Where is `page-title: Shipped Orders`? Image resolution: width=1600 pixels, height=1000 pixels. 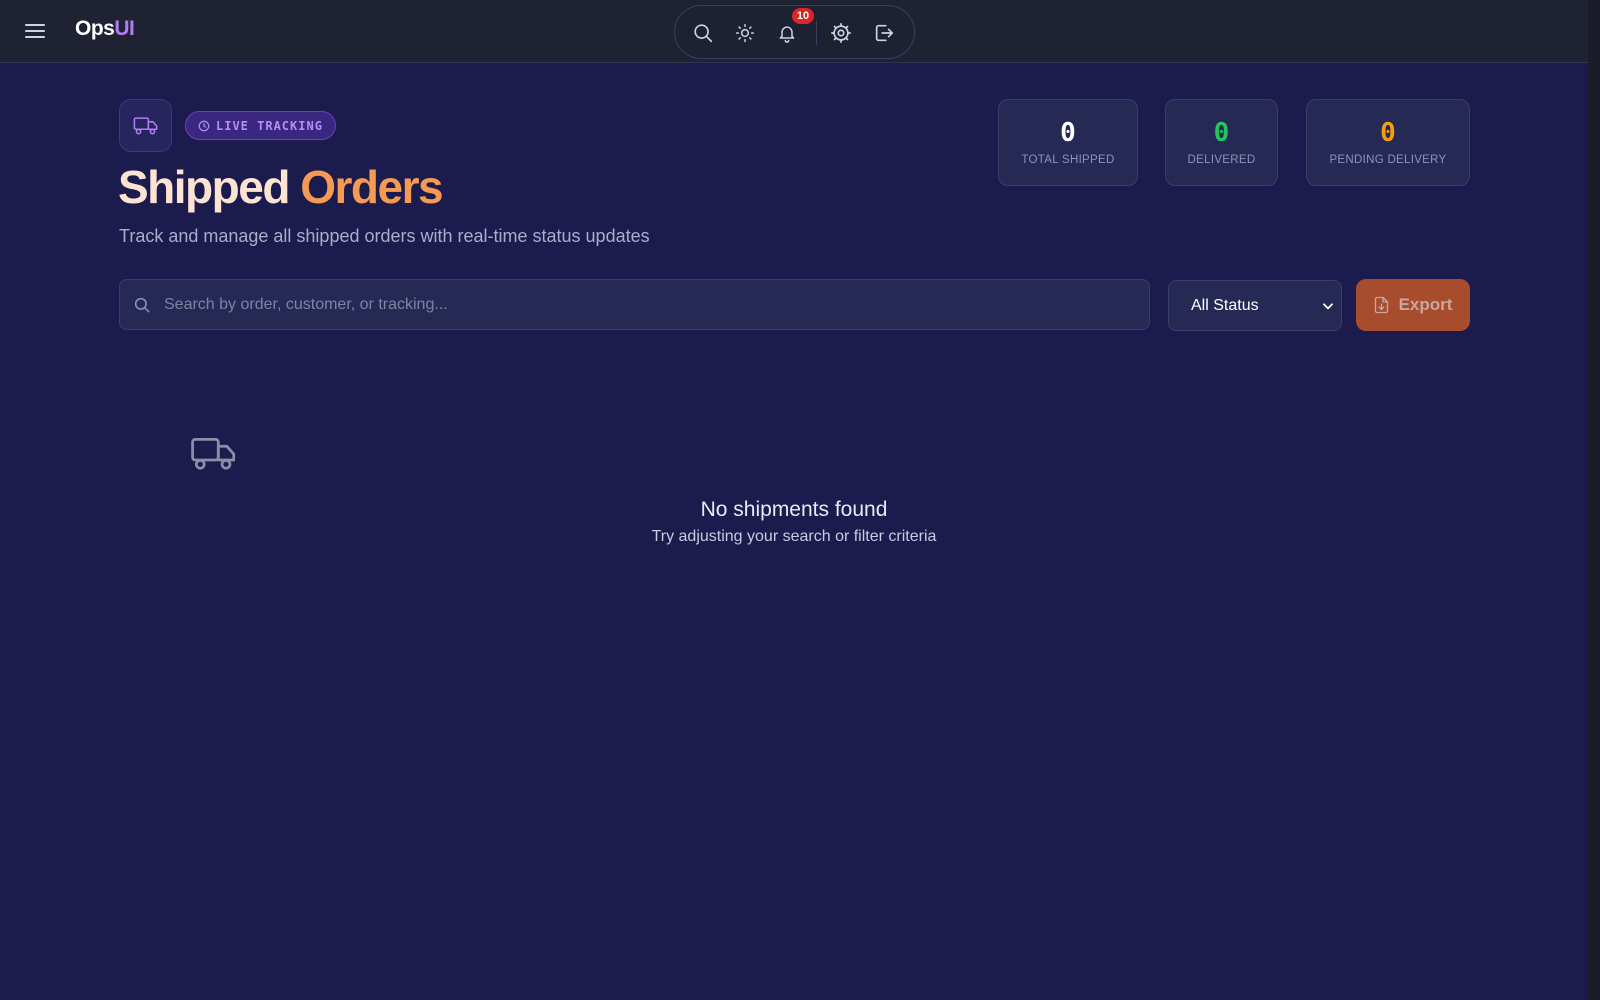
page-title: Shipped Orders is located at coordinates (281, 187).